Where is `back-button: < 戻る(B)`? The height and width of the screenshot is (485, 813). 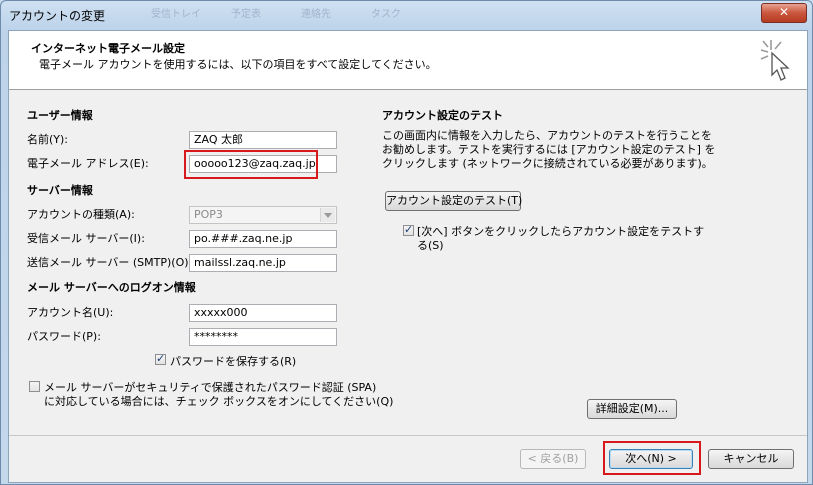 back-button: < 戻る(B) is located at coordinates (553, 459).